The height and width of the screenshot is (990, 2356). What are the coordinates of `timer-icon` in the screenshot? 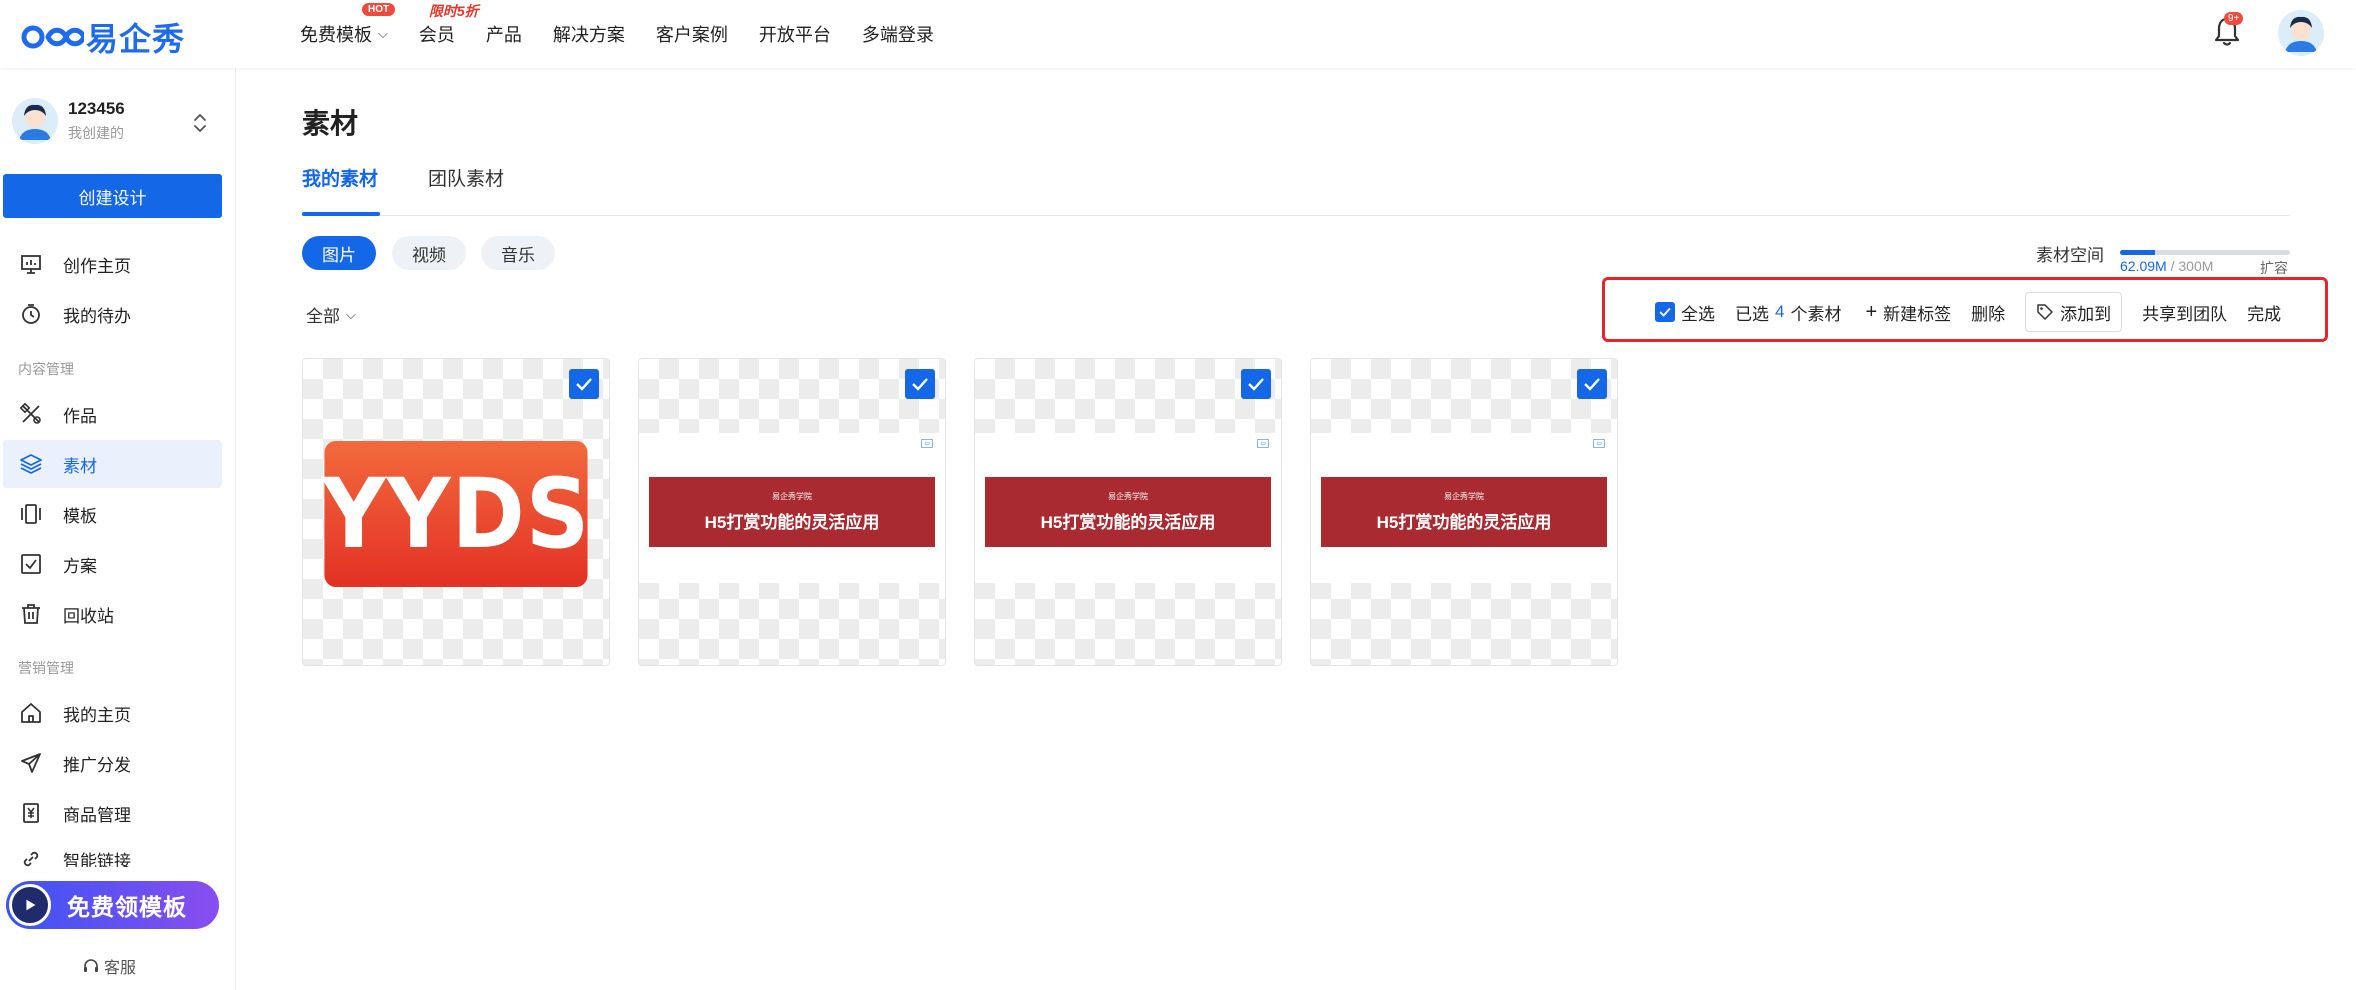 It's located at (31, 314).